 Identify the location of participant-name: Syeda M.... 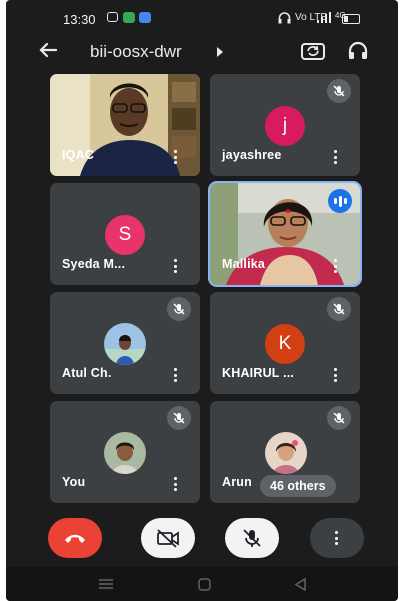
(94, 264).